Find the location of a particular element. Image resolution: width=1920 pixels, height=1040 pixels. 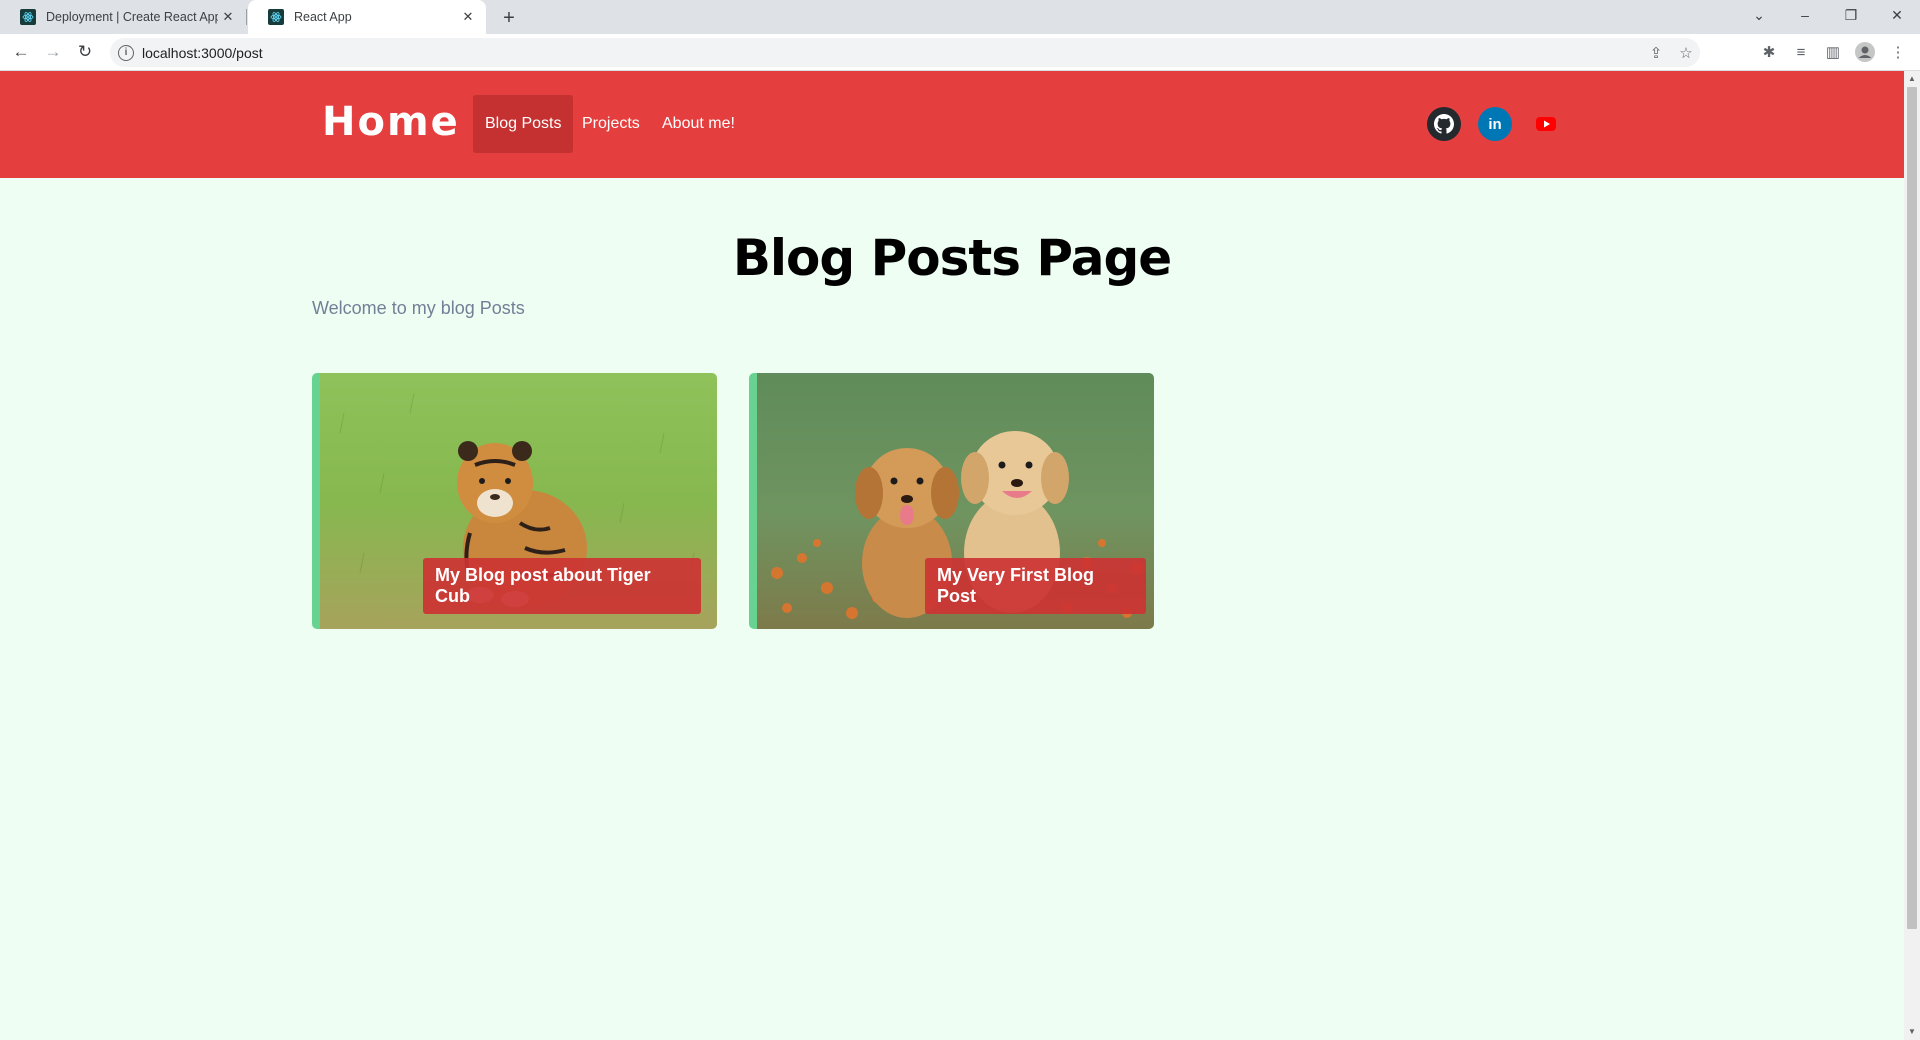

tab-title: Deployment | Create React App is located at coordinates (132, 17).